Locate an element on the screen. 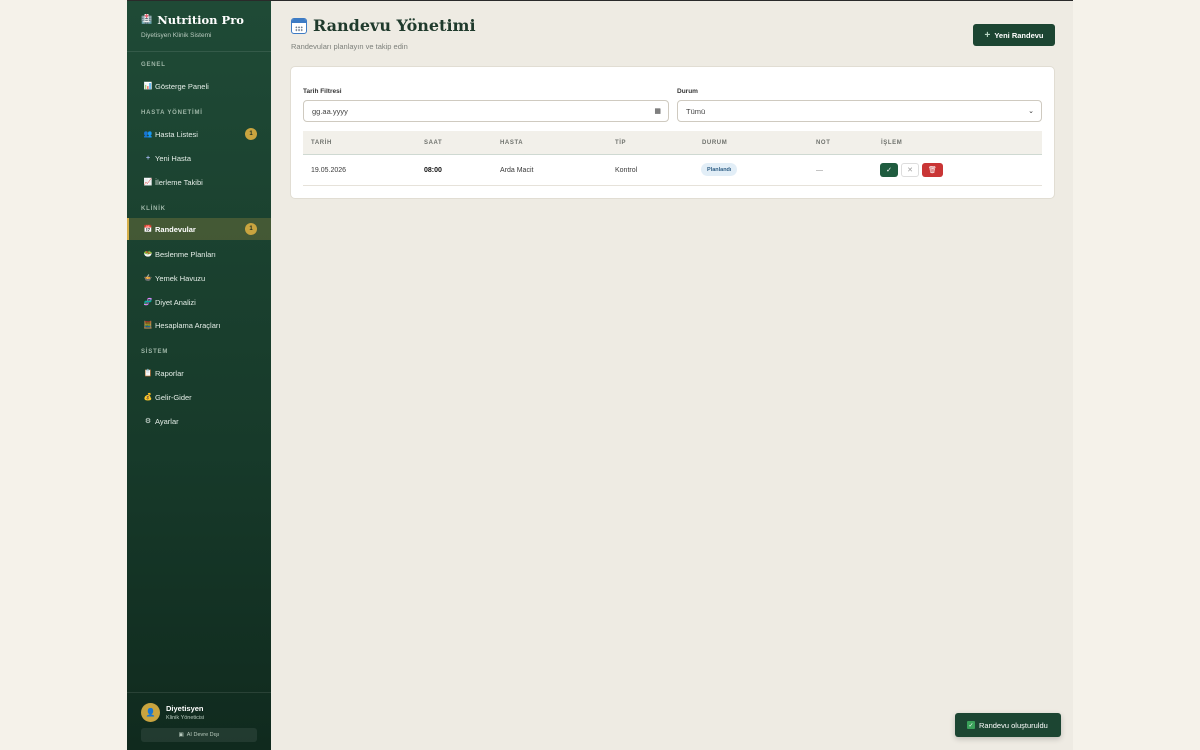 This screenshot has height=750, width=1200. status-filter-label: Durum is located at coordinates (687, 91).